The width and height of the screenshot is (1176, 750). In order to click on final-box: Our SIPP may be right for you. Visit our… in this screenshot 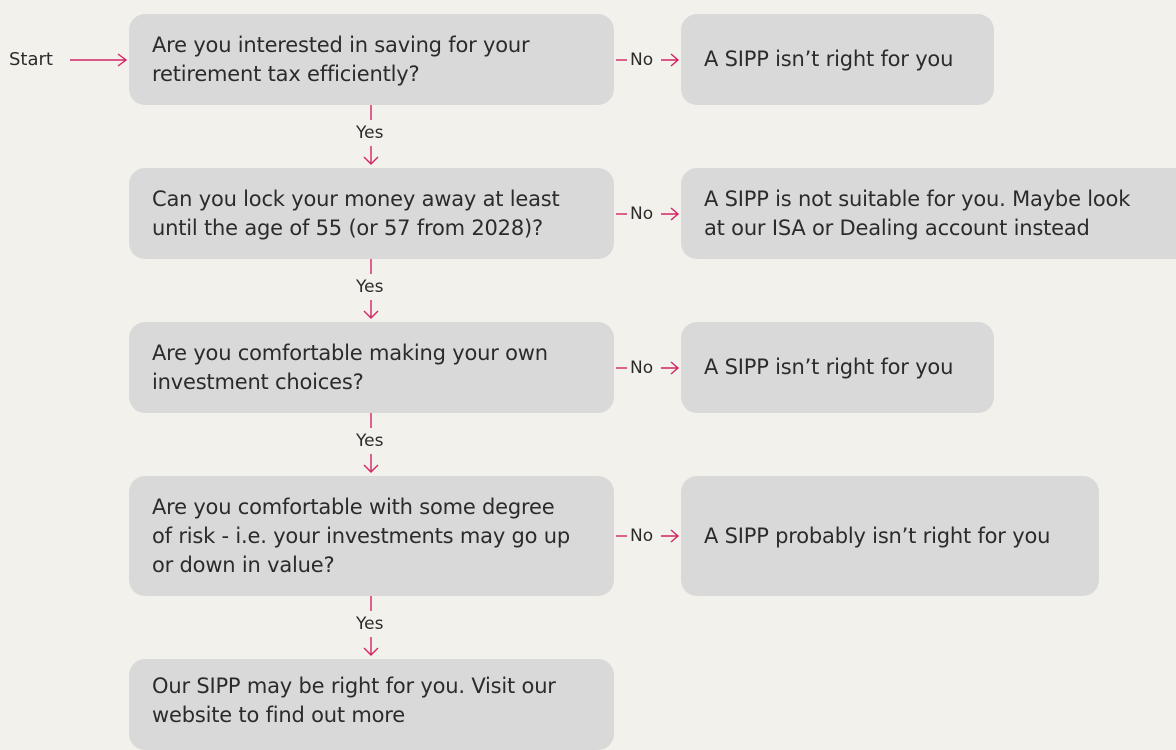, I will do `click(371, 704)`.